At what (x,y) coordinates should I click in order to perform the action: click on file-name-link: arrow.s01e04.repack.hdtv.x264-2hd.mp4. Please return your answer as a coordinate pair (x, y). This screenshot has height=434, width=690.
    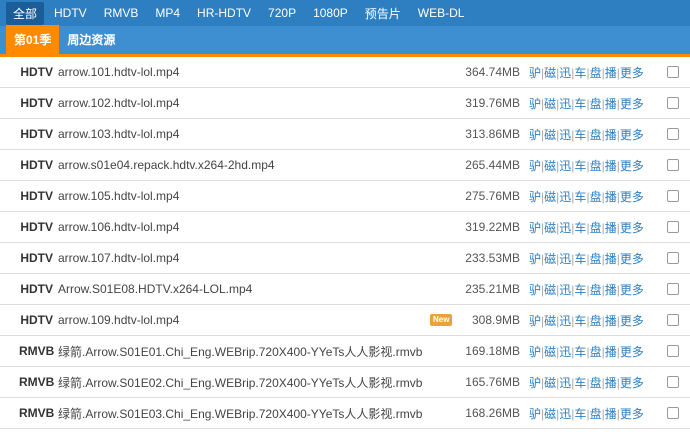
    Looking at the image, I should click on (249, 165).